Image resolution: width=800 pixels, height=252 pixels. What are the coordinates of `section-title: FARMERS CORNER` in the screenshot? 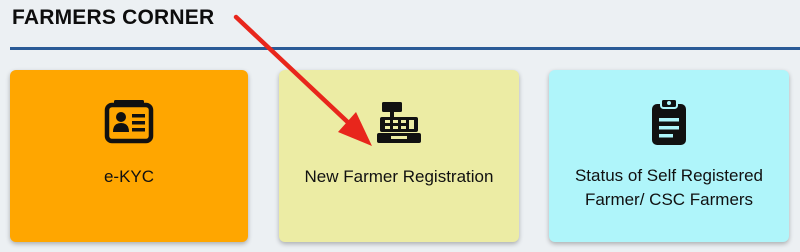 It's located at (113, 17).